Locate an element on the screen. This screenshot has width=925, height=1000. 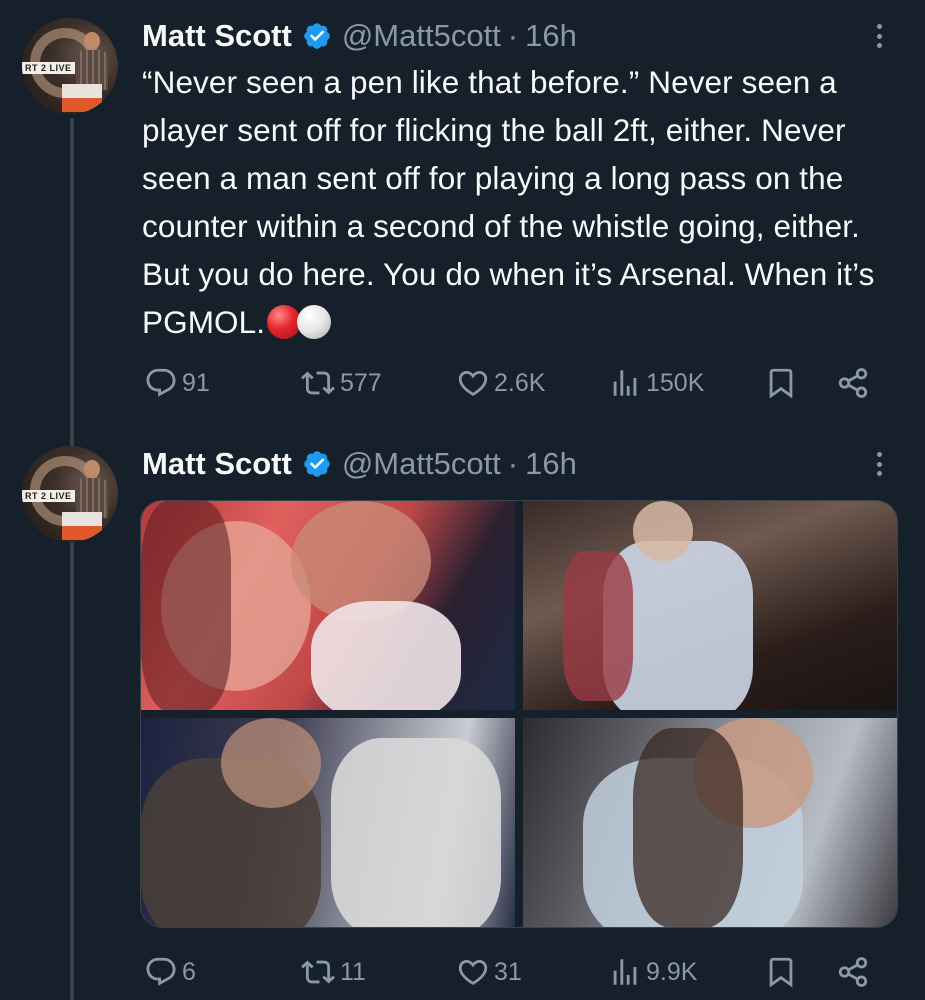
white-circle-emoji is located at coordinates (314, 322).